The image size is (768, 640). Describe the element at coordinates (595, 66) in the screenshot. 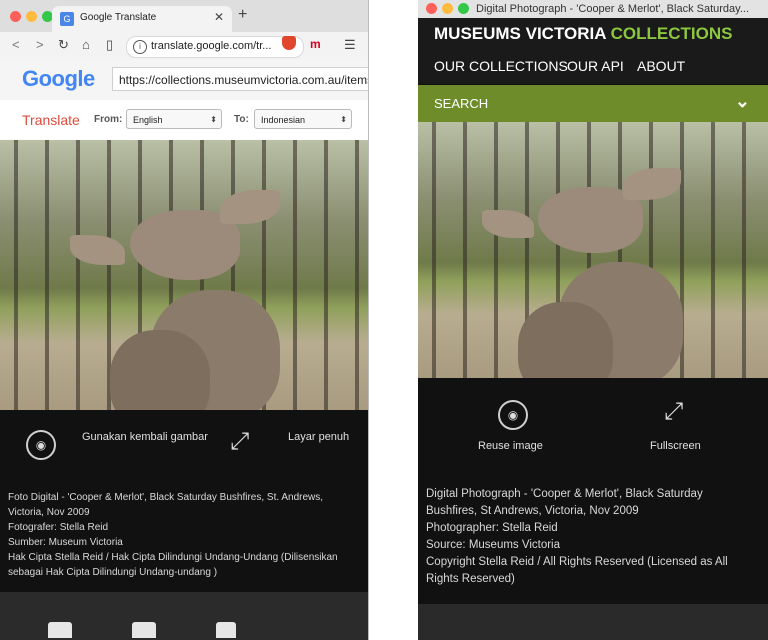

I see `nav-our-api: OUR API` at that location.